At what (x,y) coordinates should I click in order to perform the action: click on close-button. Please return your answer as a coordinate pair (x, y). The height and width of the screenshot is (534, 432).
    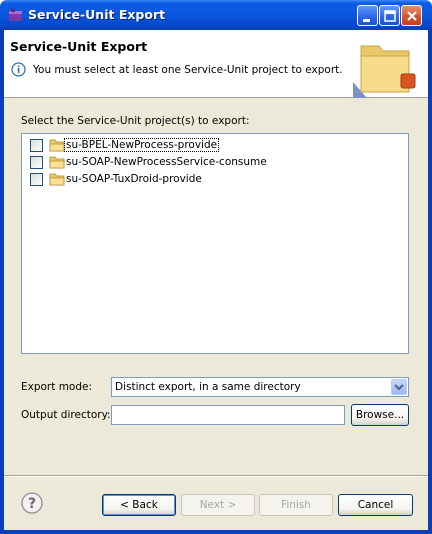
    Looking at the image, I should click on (411, 15).